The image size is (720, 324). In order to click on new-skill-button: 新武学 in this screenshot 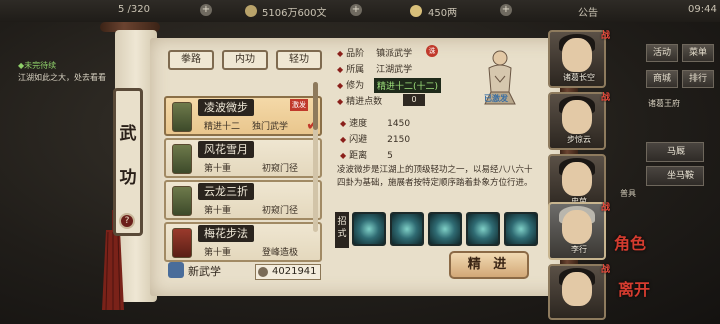, I will do `click(204, 271)`.